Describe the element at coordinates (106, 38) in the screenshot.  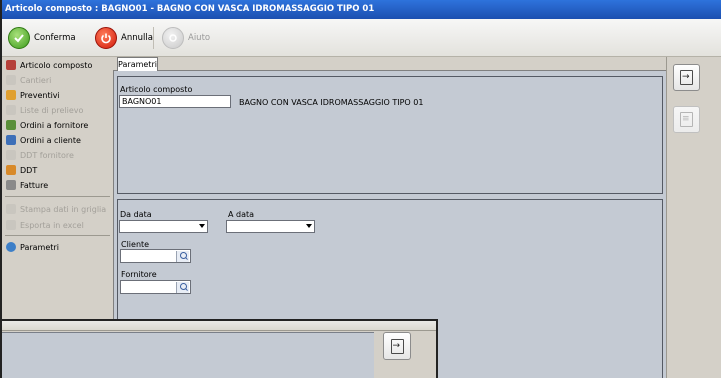
I see `power-icon` at that location.